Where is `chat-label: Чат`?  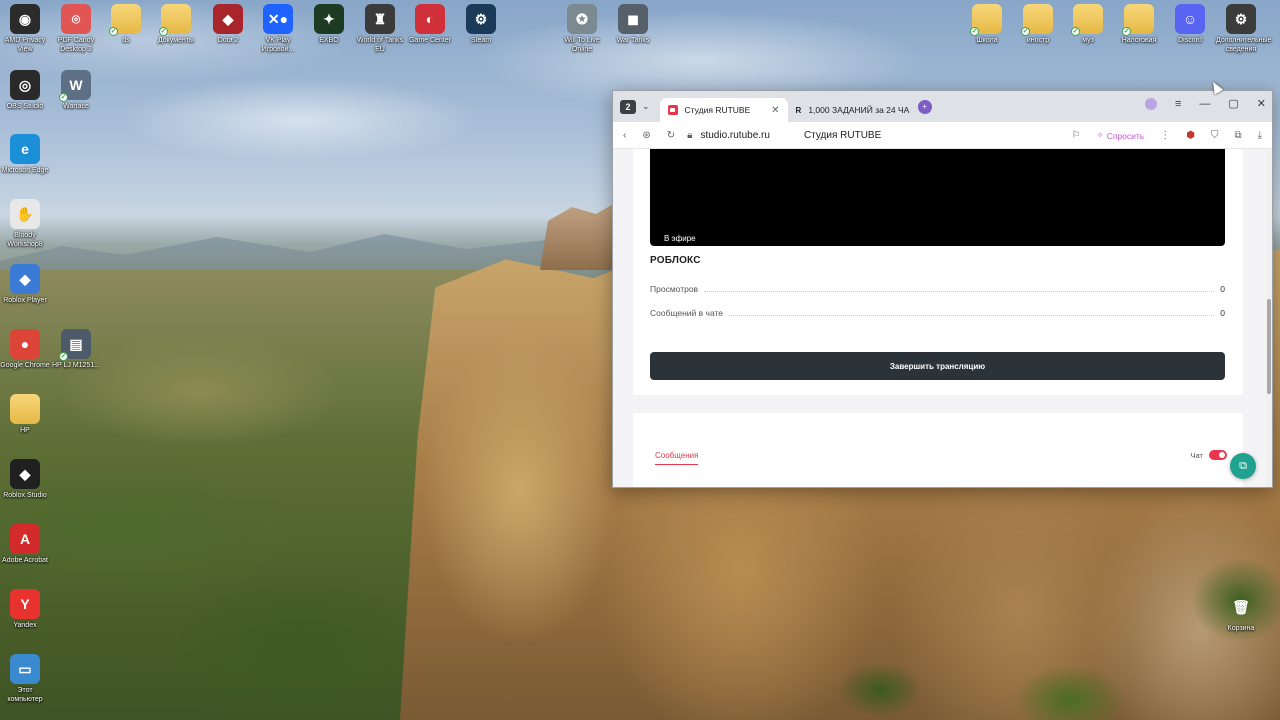 chat-label: Чат is located at coordinates (1196, 455).